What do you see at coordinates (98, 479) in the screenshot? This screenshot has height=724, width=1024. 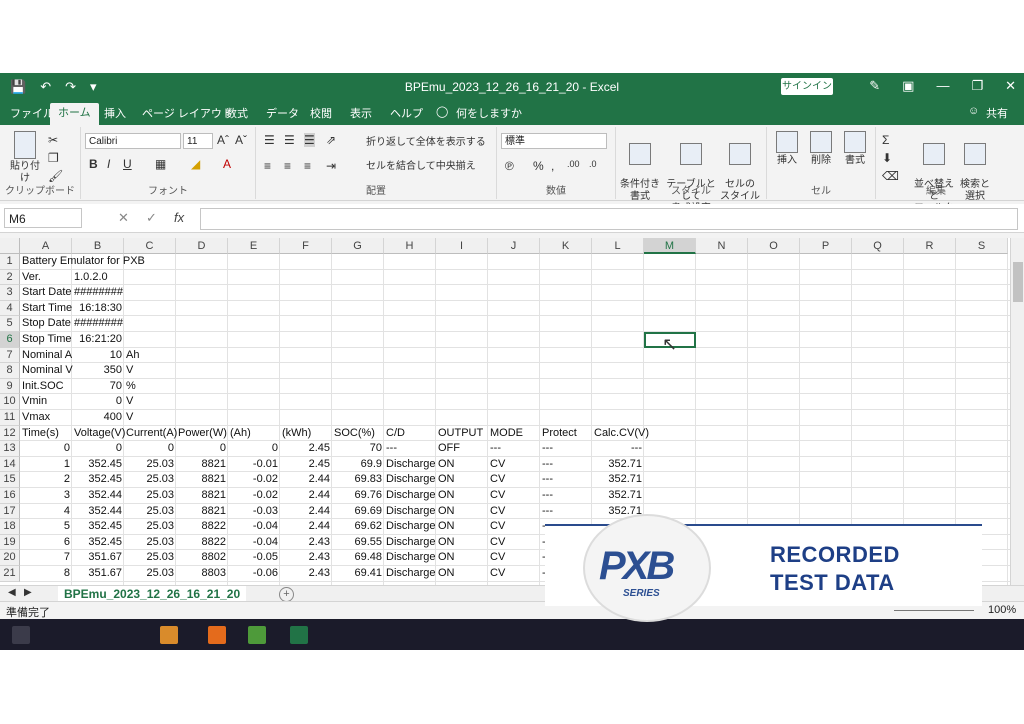 I see `cell: 352.45` at bounding box center [98, 479].